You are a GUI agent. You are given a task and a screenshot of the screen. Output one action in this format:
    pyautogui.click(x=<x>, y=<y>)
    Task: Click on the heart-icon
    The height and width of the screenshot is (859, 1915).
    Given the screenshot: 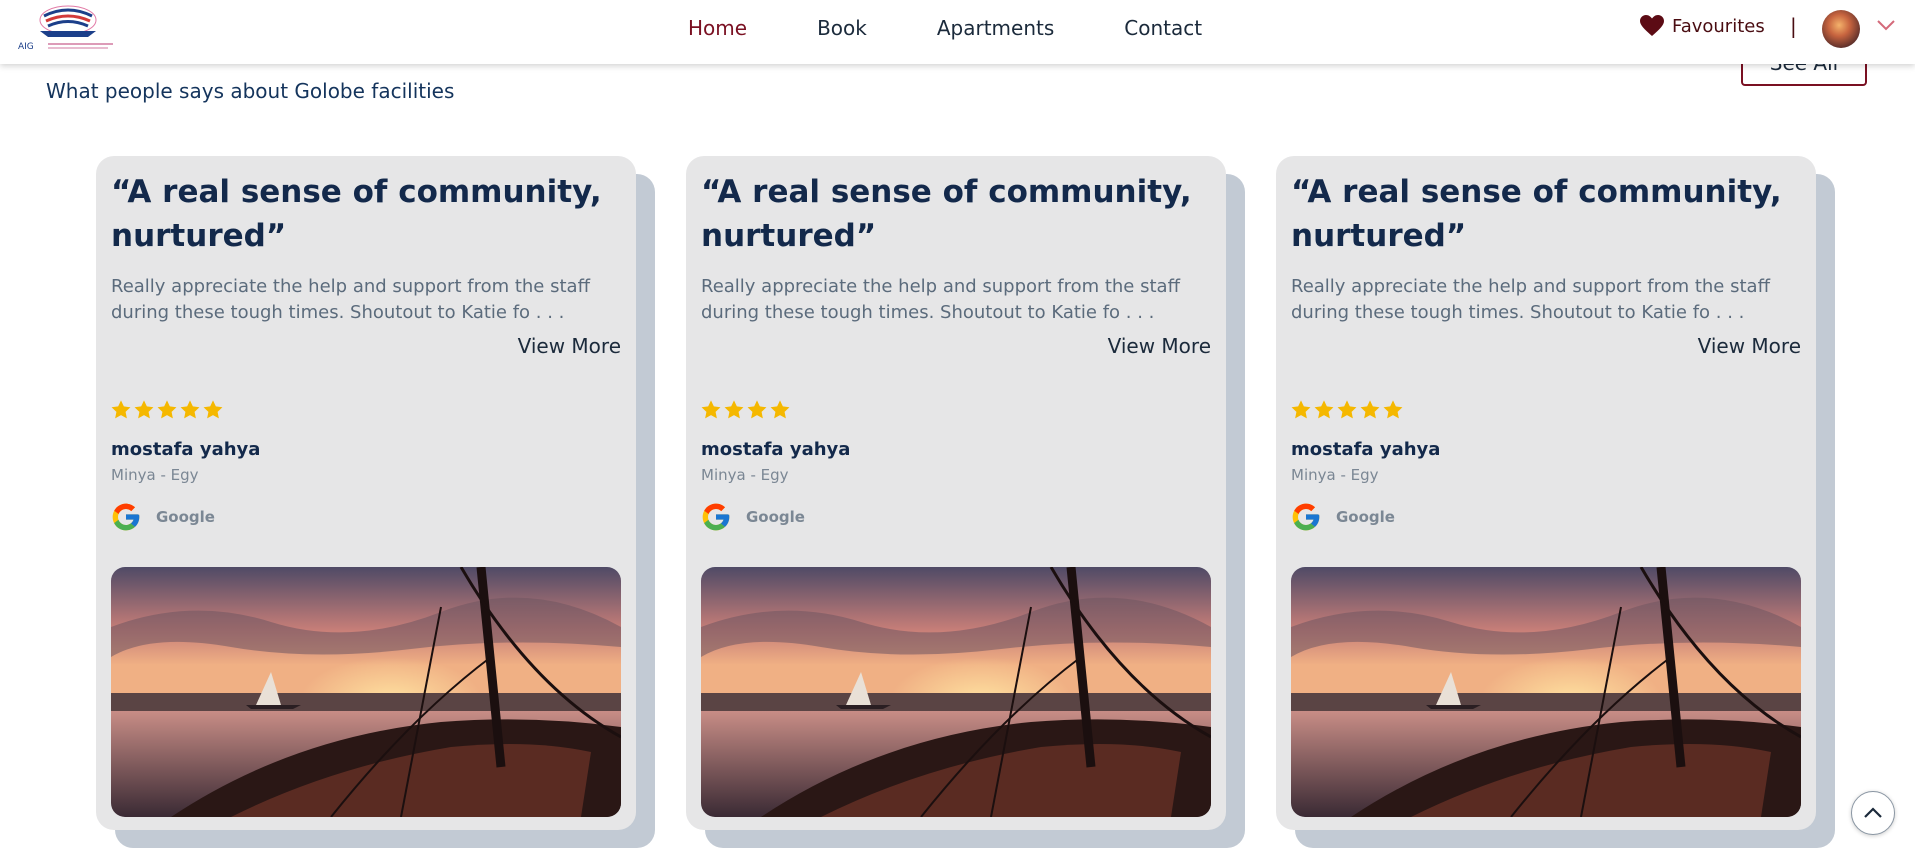 What is the action you would take?
    pyautogui.click(x=1652, y=25)
    